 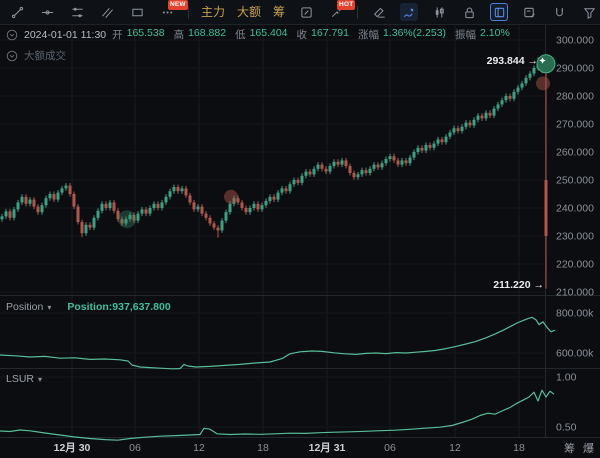 What do you see at coordinates (469, 12) in the screenshot?
I see `lock-icon` at bounding box center [469, 12].